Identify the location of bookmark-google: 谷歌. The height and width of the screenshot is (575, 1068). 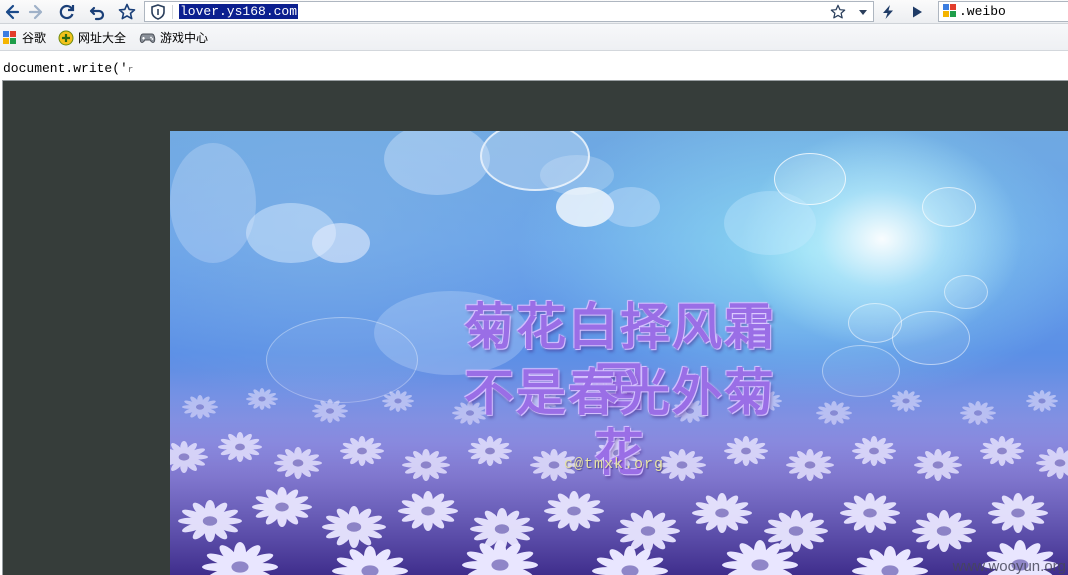
(24, 37).